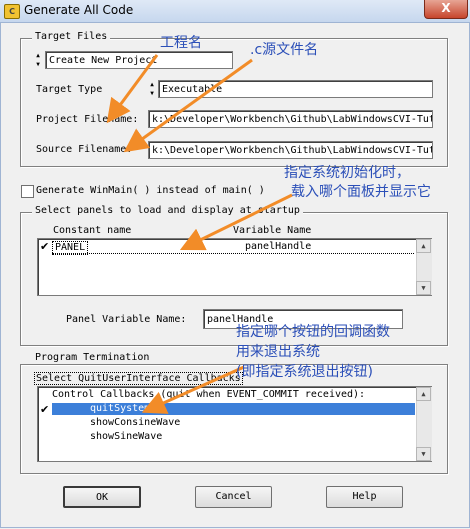  I want to click on panels-scroll-down-icon: ▼, so click(423, 288).